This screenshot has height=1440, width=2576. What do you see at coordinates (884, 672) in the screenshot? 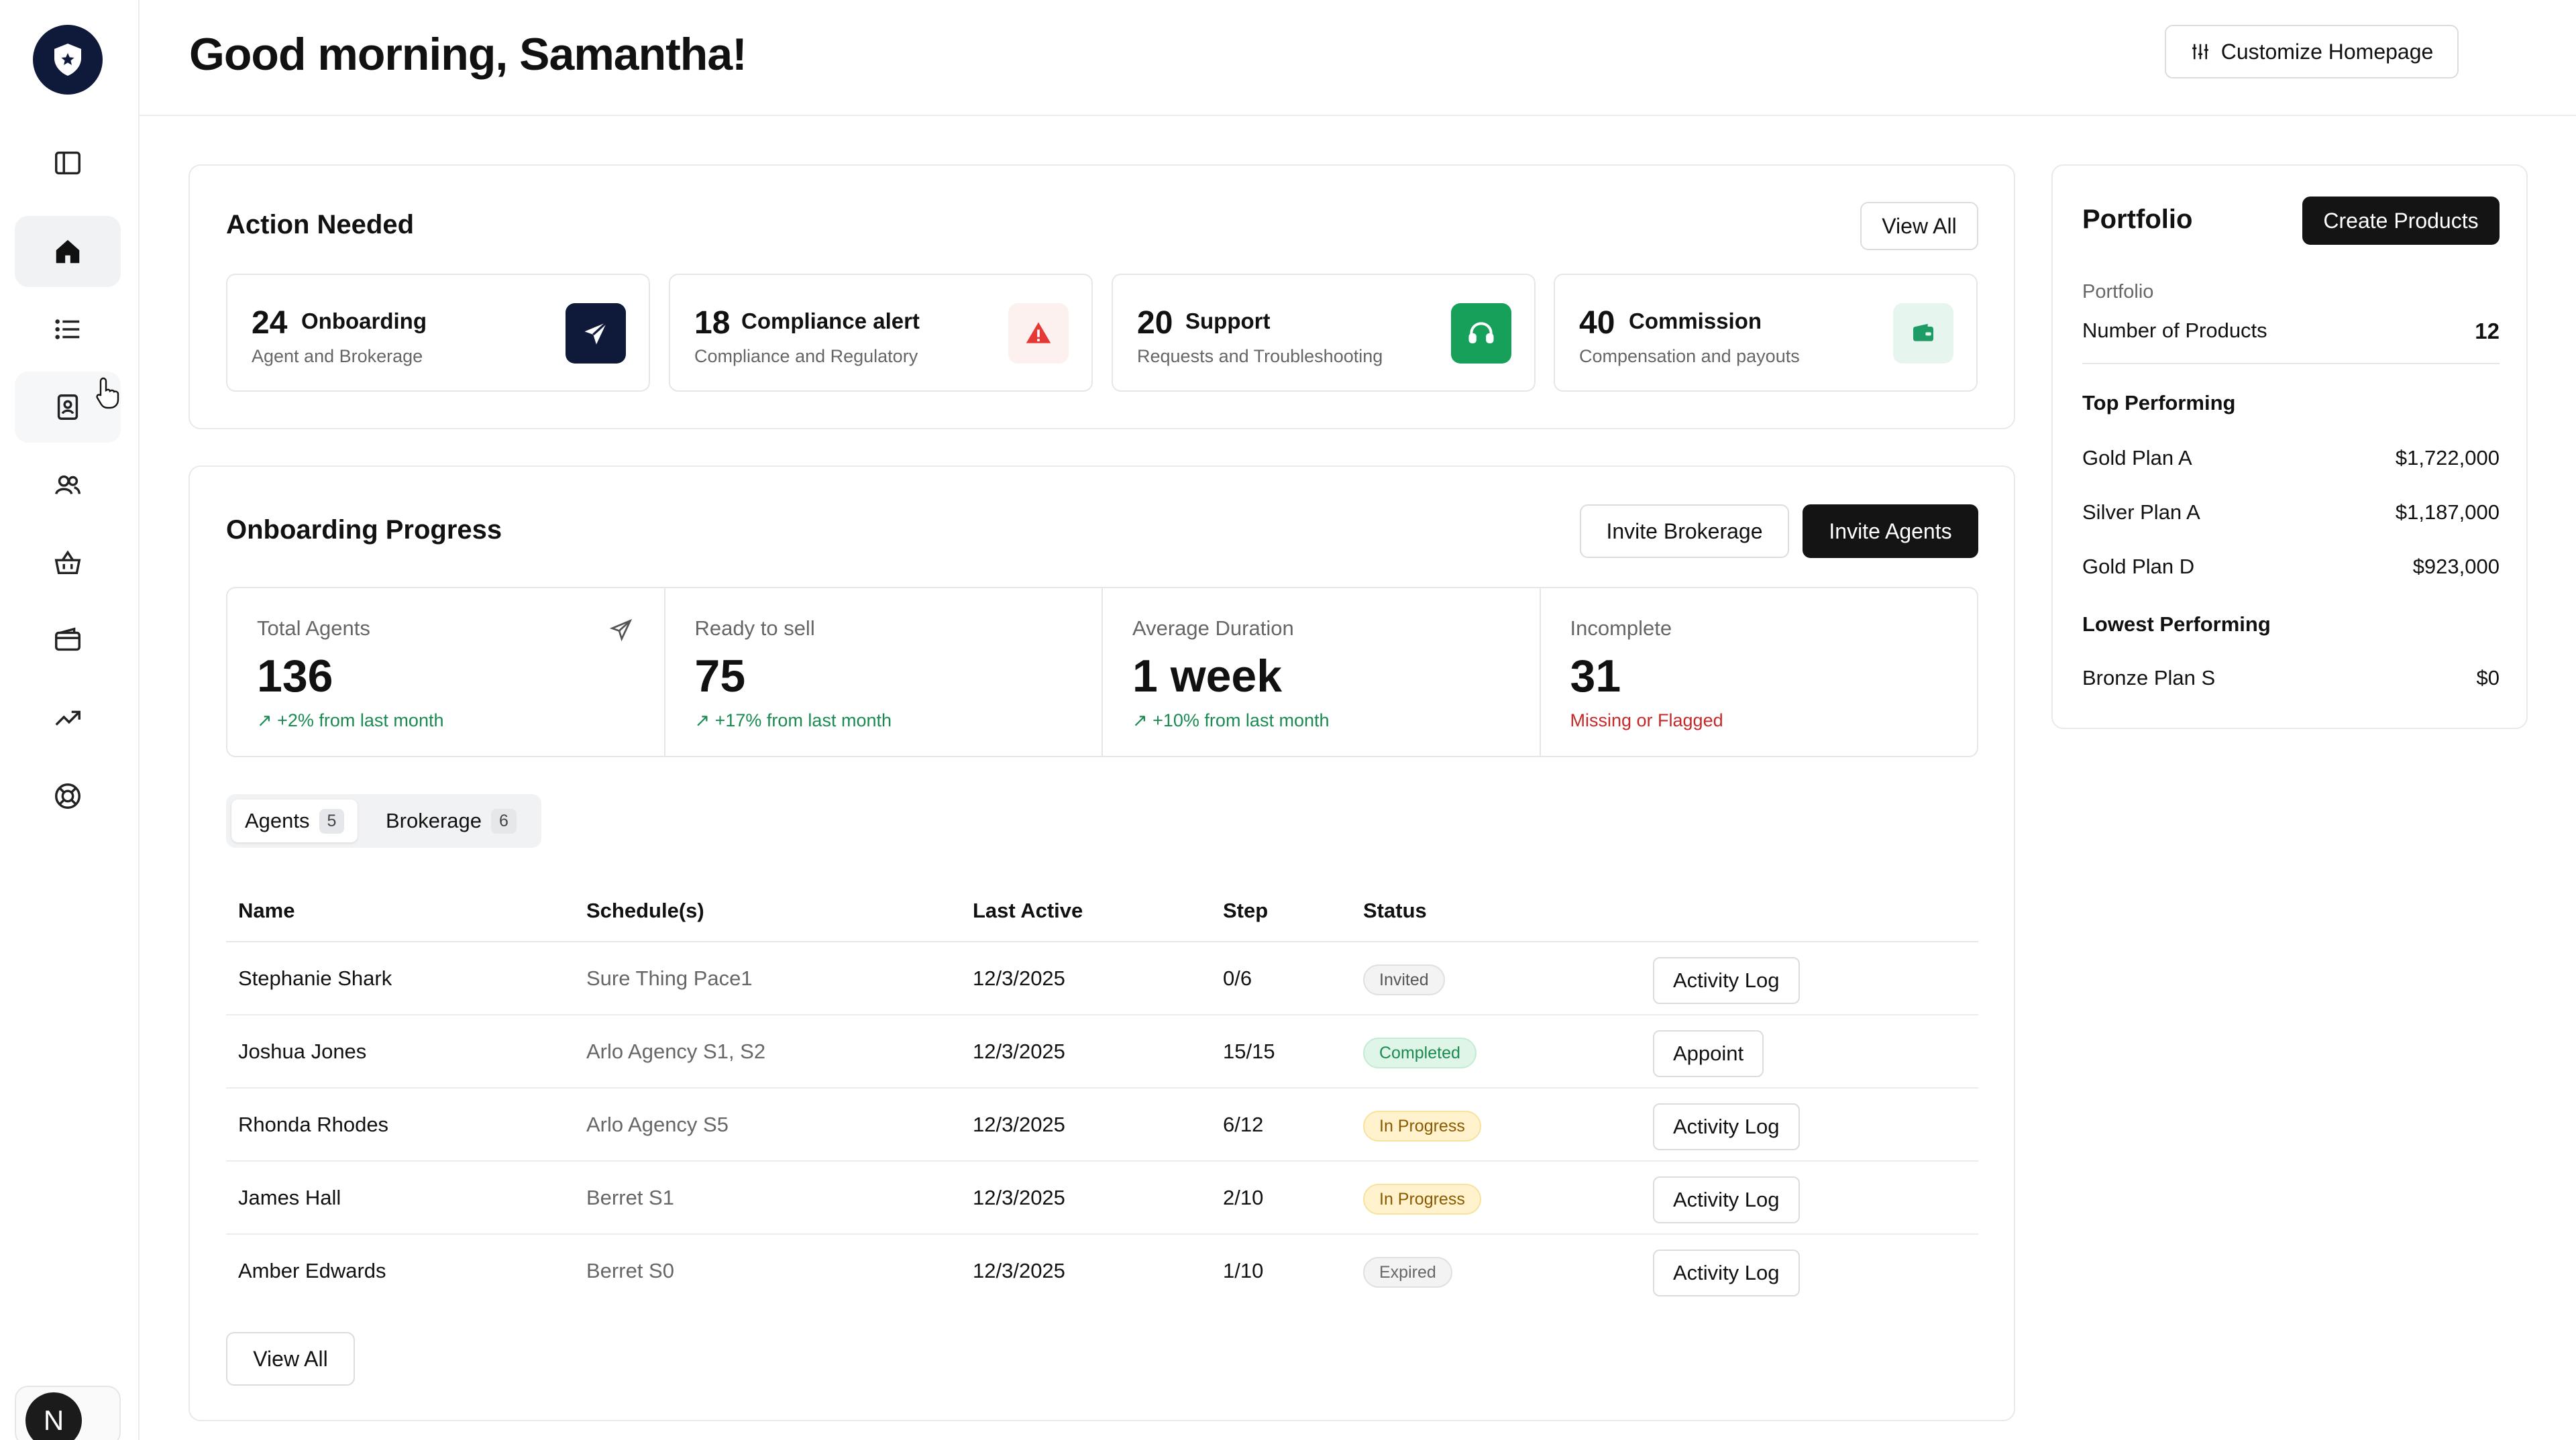
I see `stat-ready-to-sell: Ready to sell 75 ↗ +17% from last month` at bounding box center [884, 672].